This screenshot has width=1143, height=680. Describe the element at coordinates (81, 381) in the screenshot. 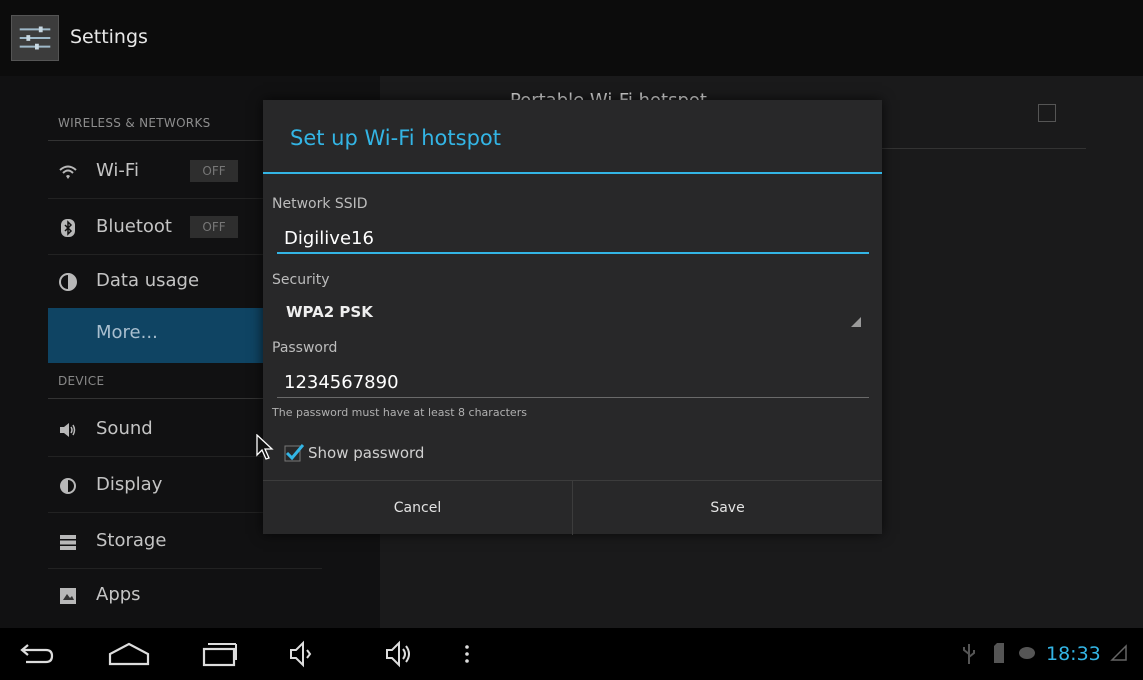

I see `section-header-device: DEVICE` at that location.